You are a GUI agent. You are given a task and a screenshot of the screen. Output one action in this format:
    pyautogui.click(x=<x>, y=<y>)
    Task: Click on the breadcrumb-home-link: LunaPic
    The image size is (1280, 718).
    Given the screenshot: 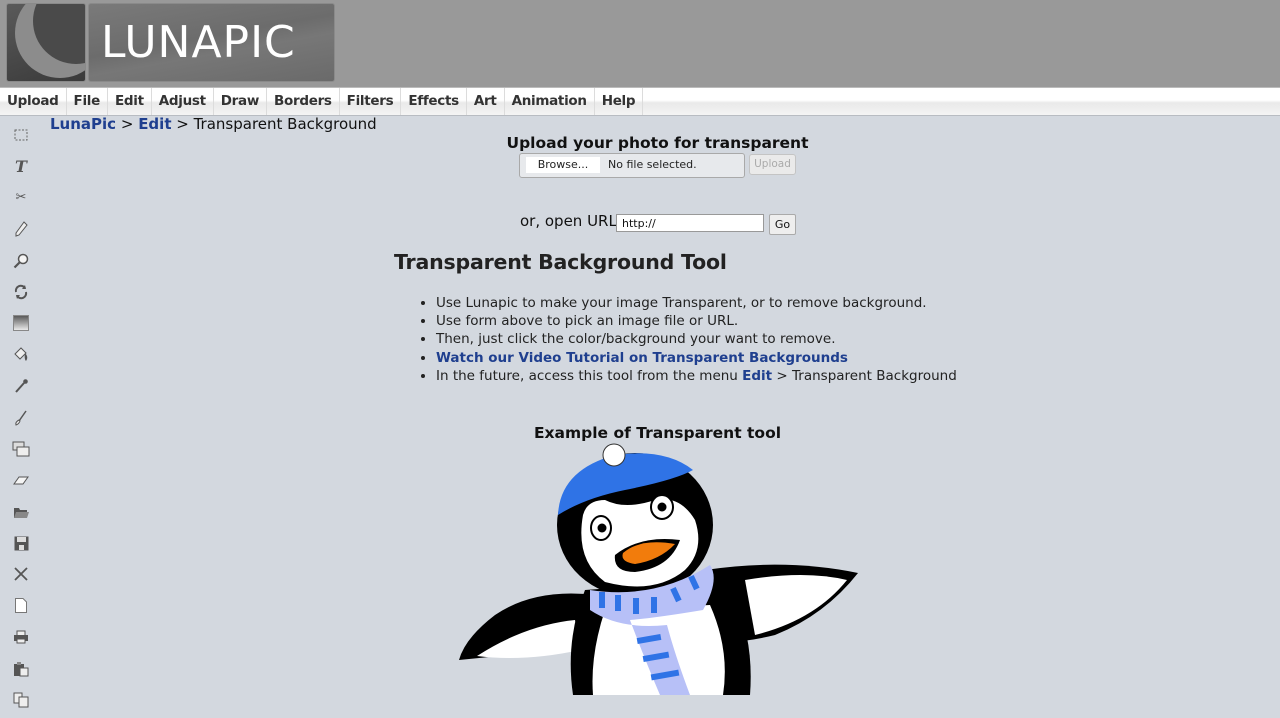 What is the action you would take?
    pyautogui.click(x=83, y=124)
    